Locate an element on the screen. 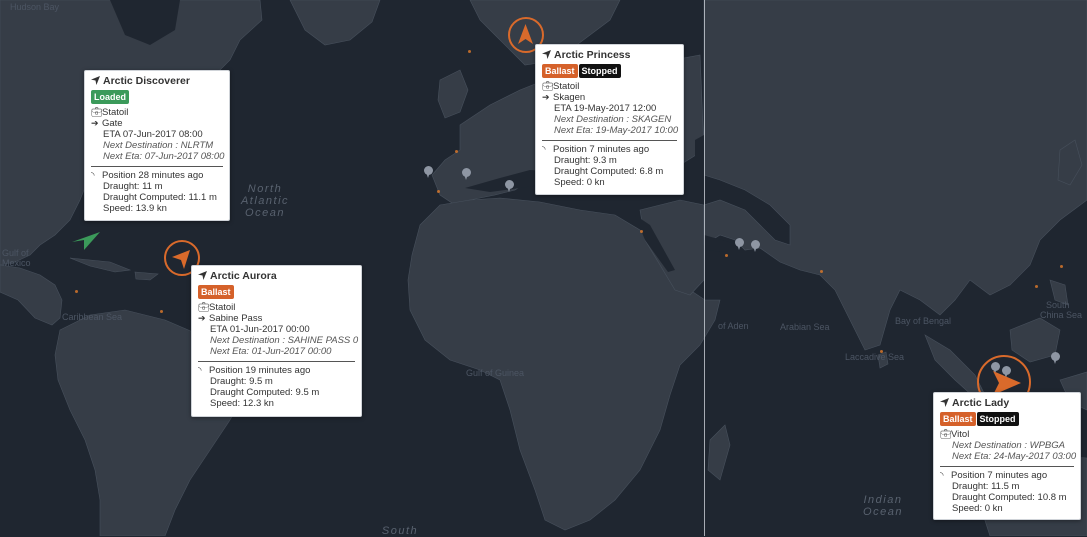  destination: Gate is located at coordinates (112, 123).